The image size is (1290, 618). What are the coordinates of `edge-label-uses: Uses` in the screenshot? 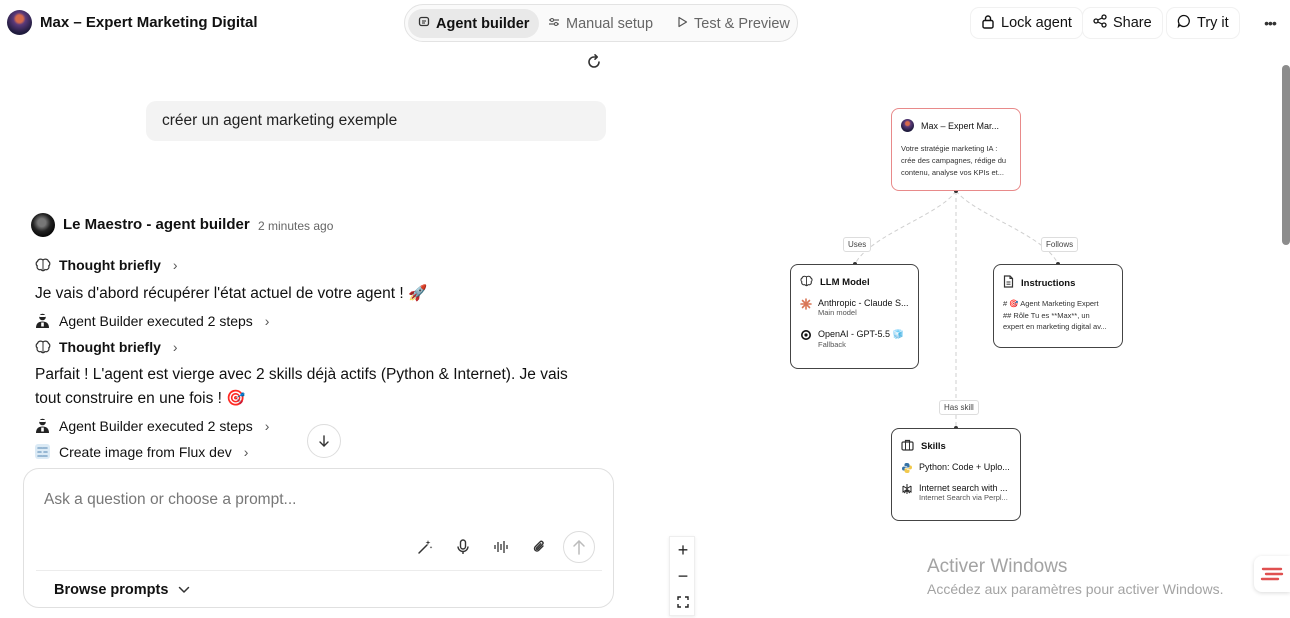 It's located at (857, 244).